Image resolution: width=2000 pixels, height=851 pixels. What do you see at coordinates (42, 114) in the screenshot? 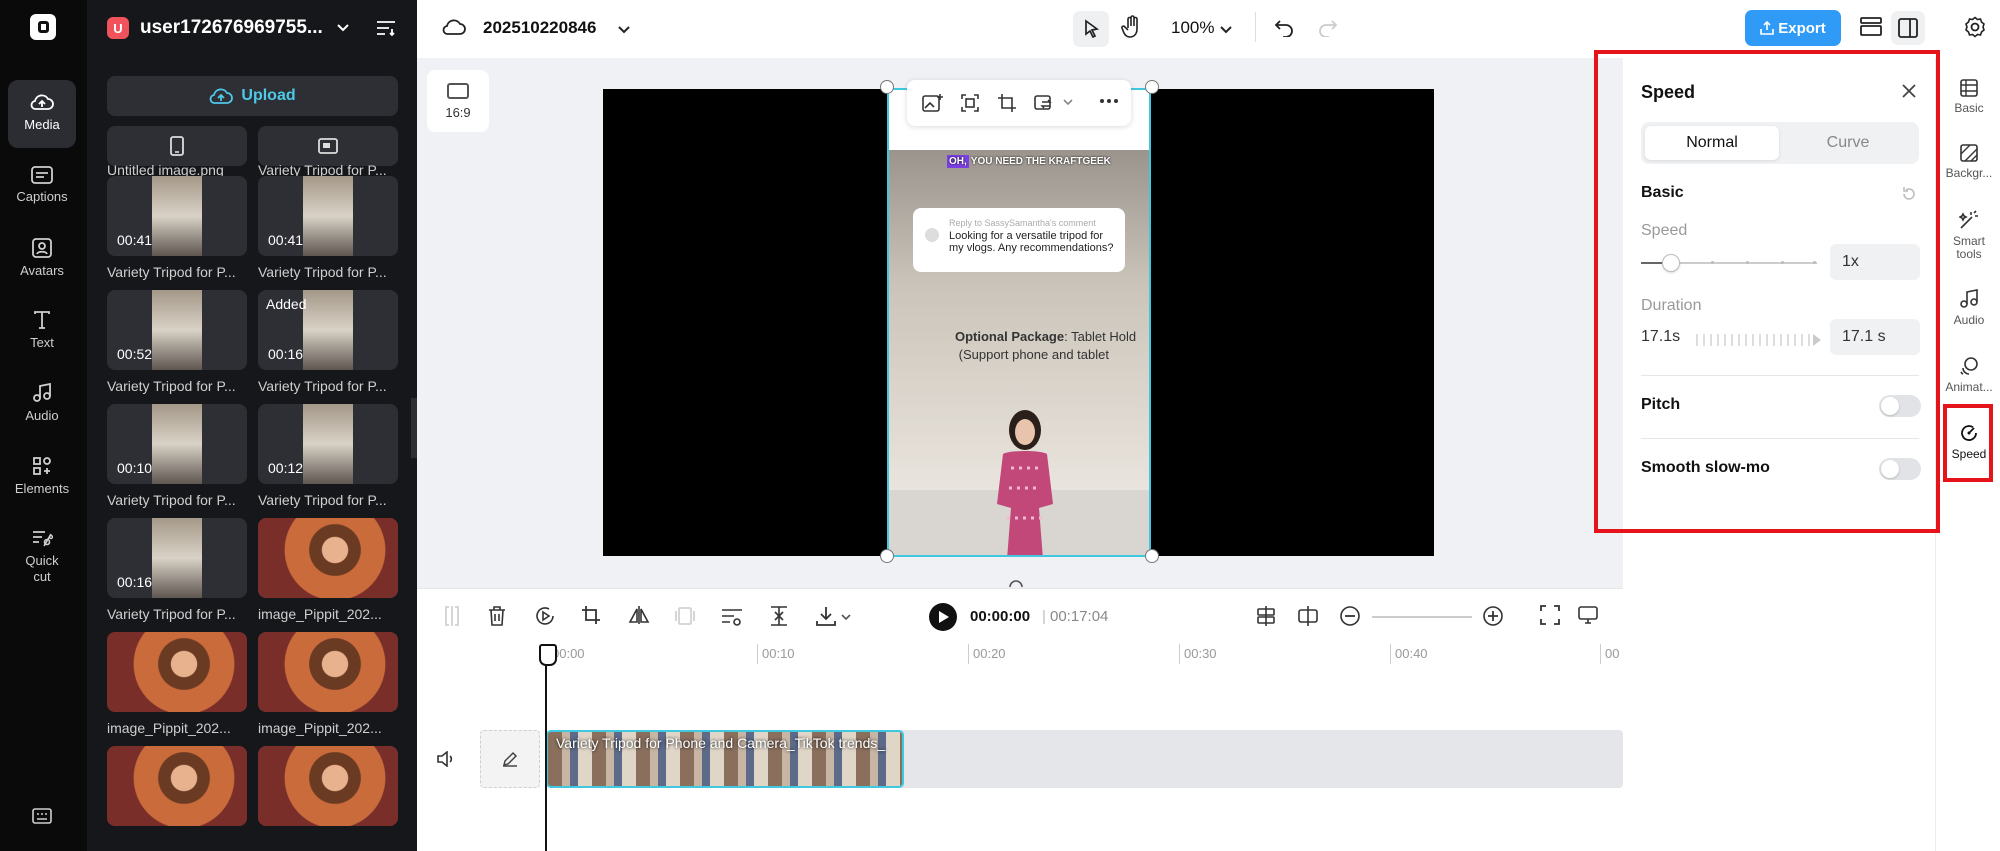
I see `rail-item-media: Media` at bounding box center [42, 114].